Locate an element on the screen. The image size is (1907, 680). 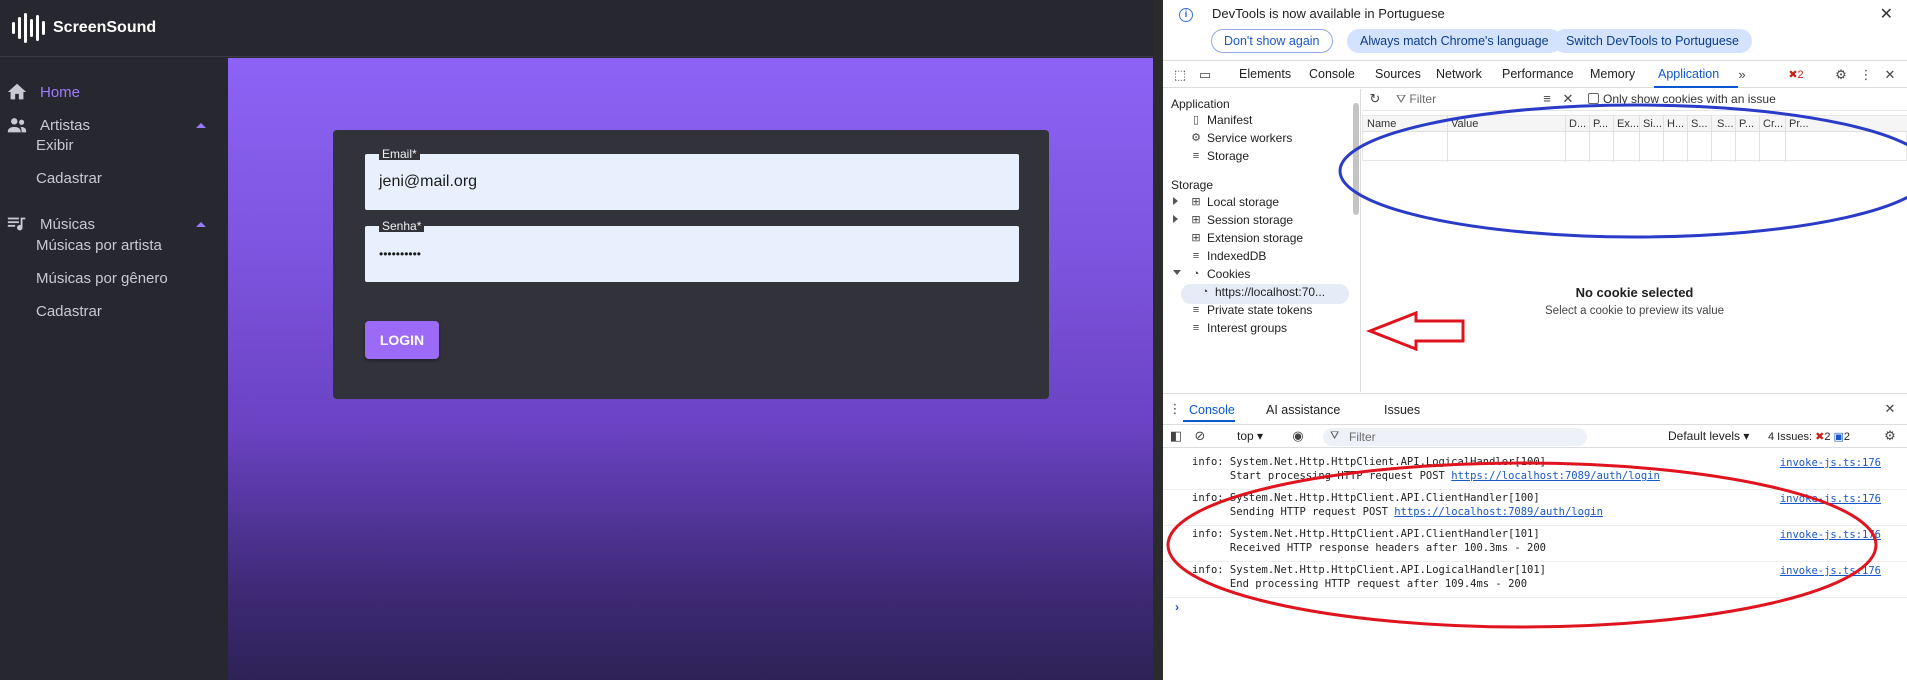
dont-show-again-button: Don't show again is located at coordinates (1272, 41).